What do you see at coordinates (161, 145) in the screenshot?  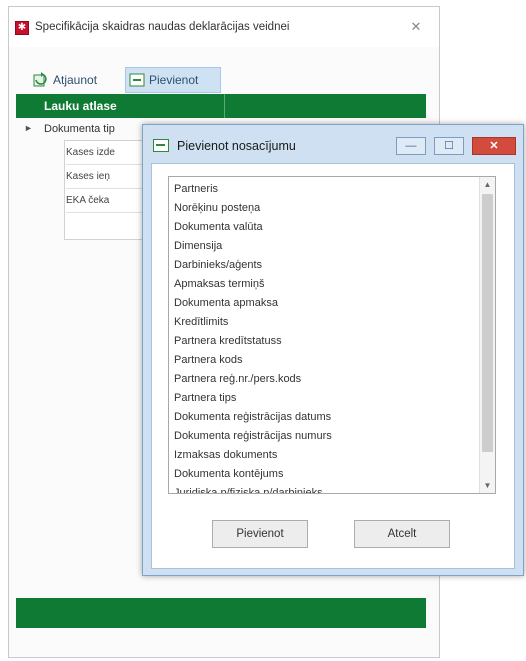 I see `dialog-app-icon` at bounding box center [161, 145].